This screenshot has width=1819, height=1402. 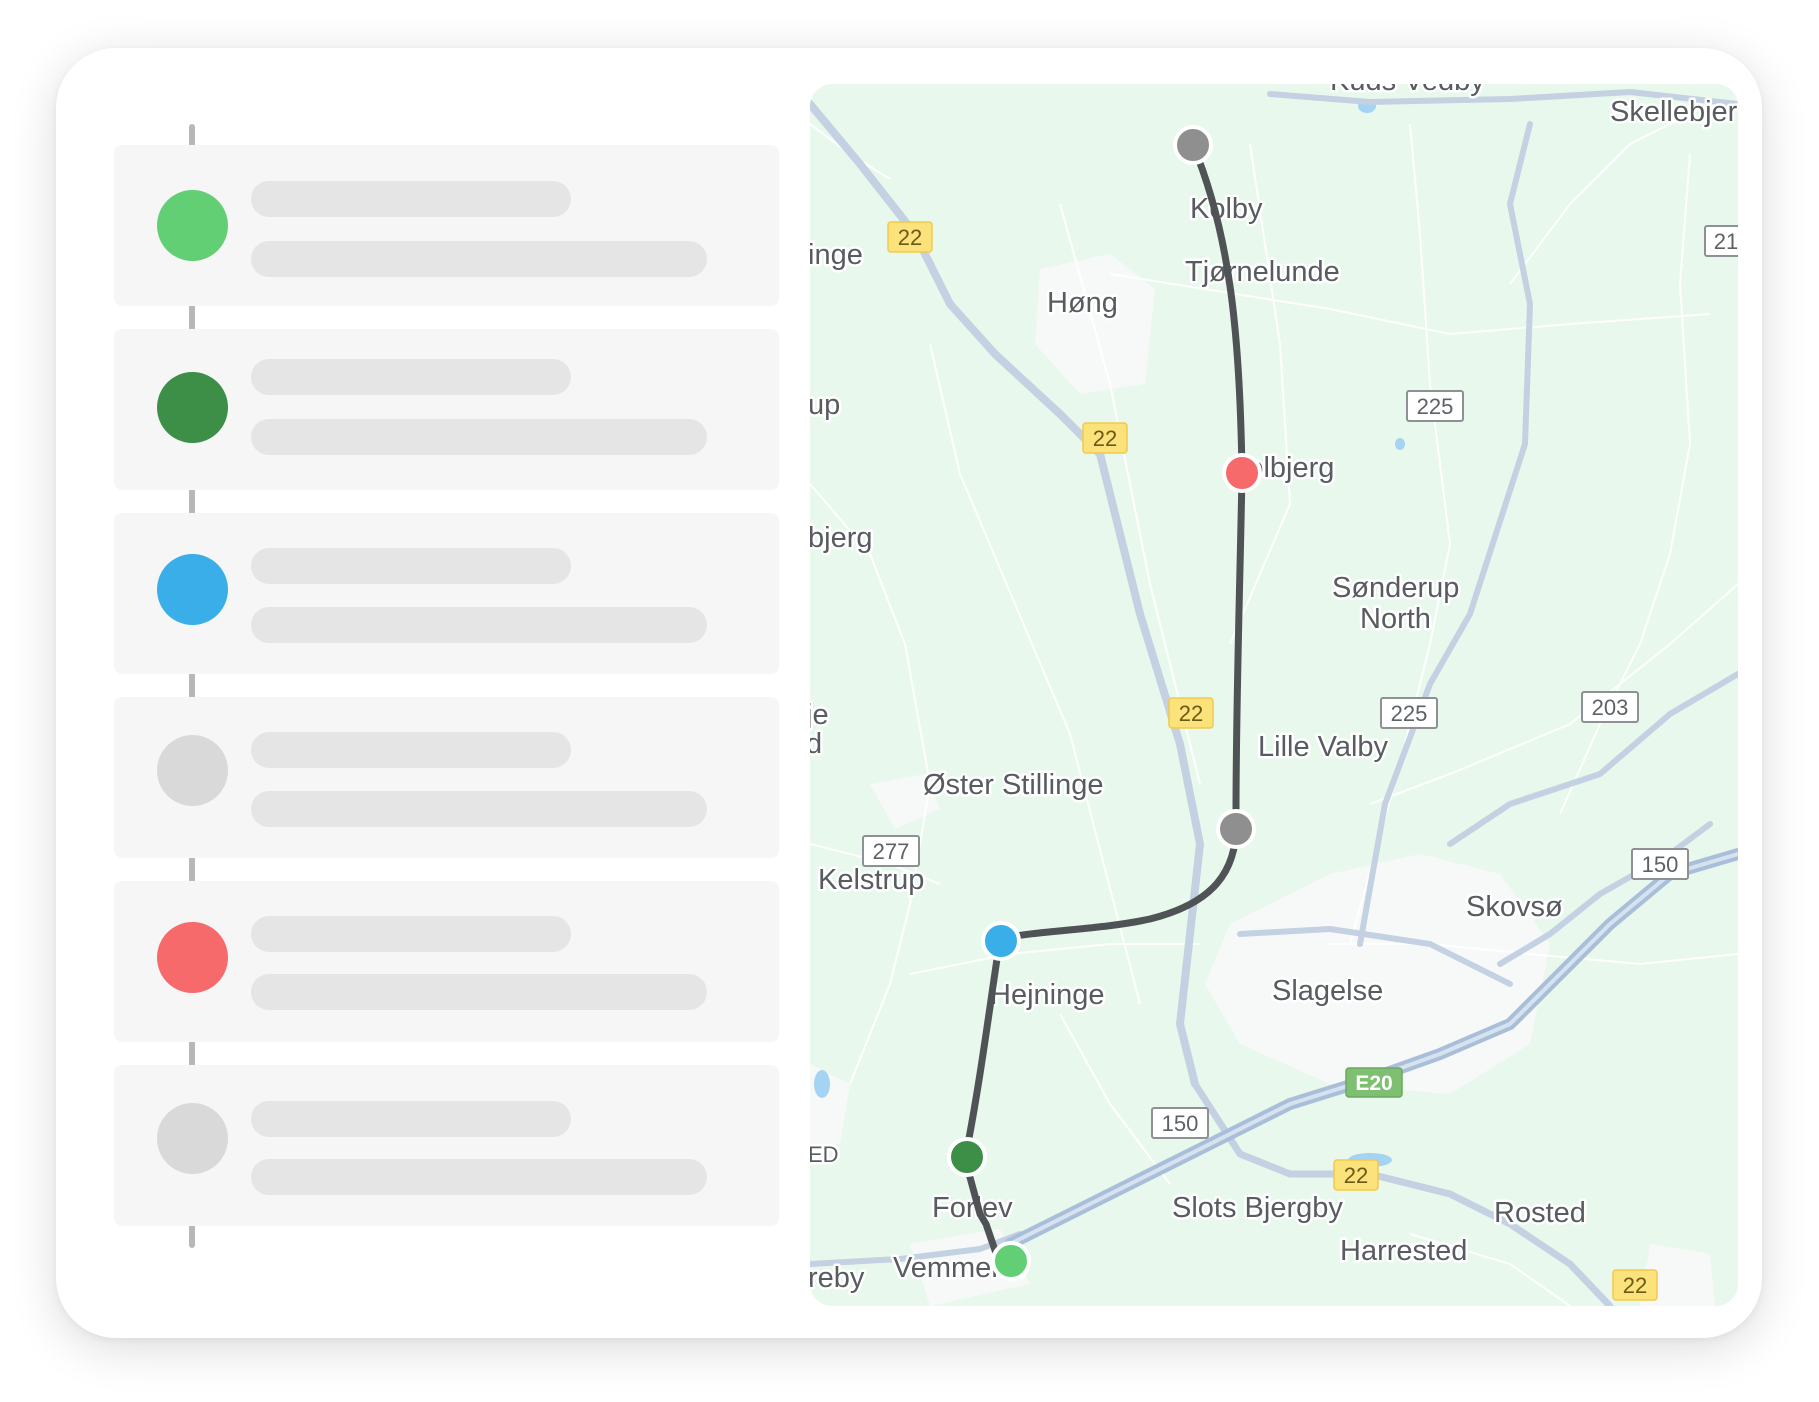 I want to click on route-stop-start, so click(x=1193, y=145).